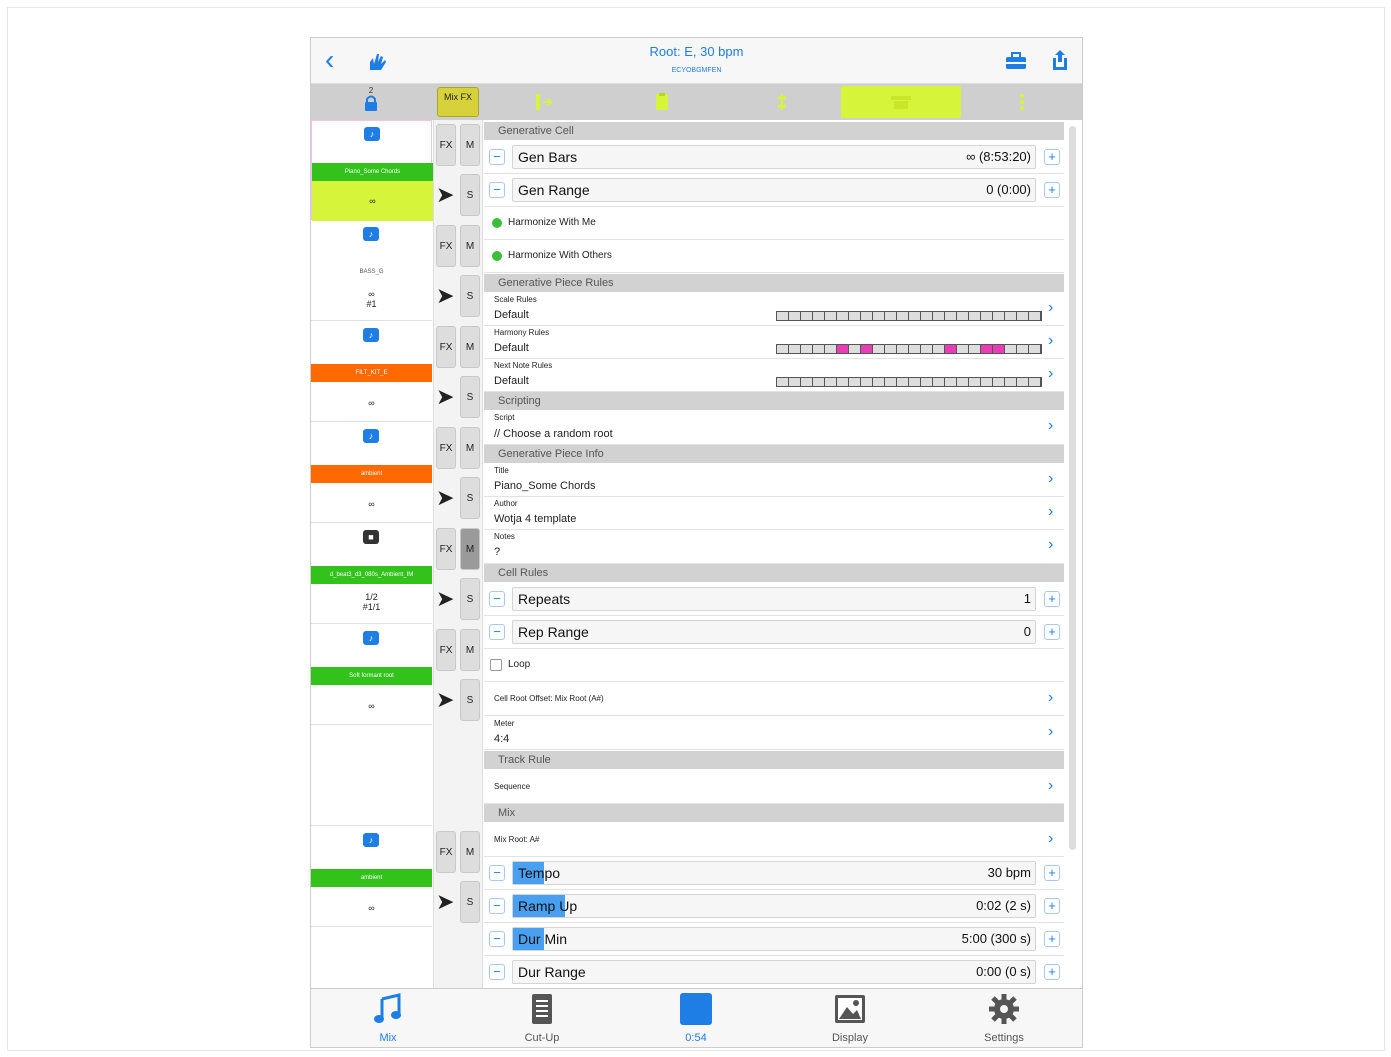 This screenshot has width=1391, height=1057. I want to click on lock-control: 2, so click(371, 99).